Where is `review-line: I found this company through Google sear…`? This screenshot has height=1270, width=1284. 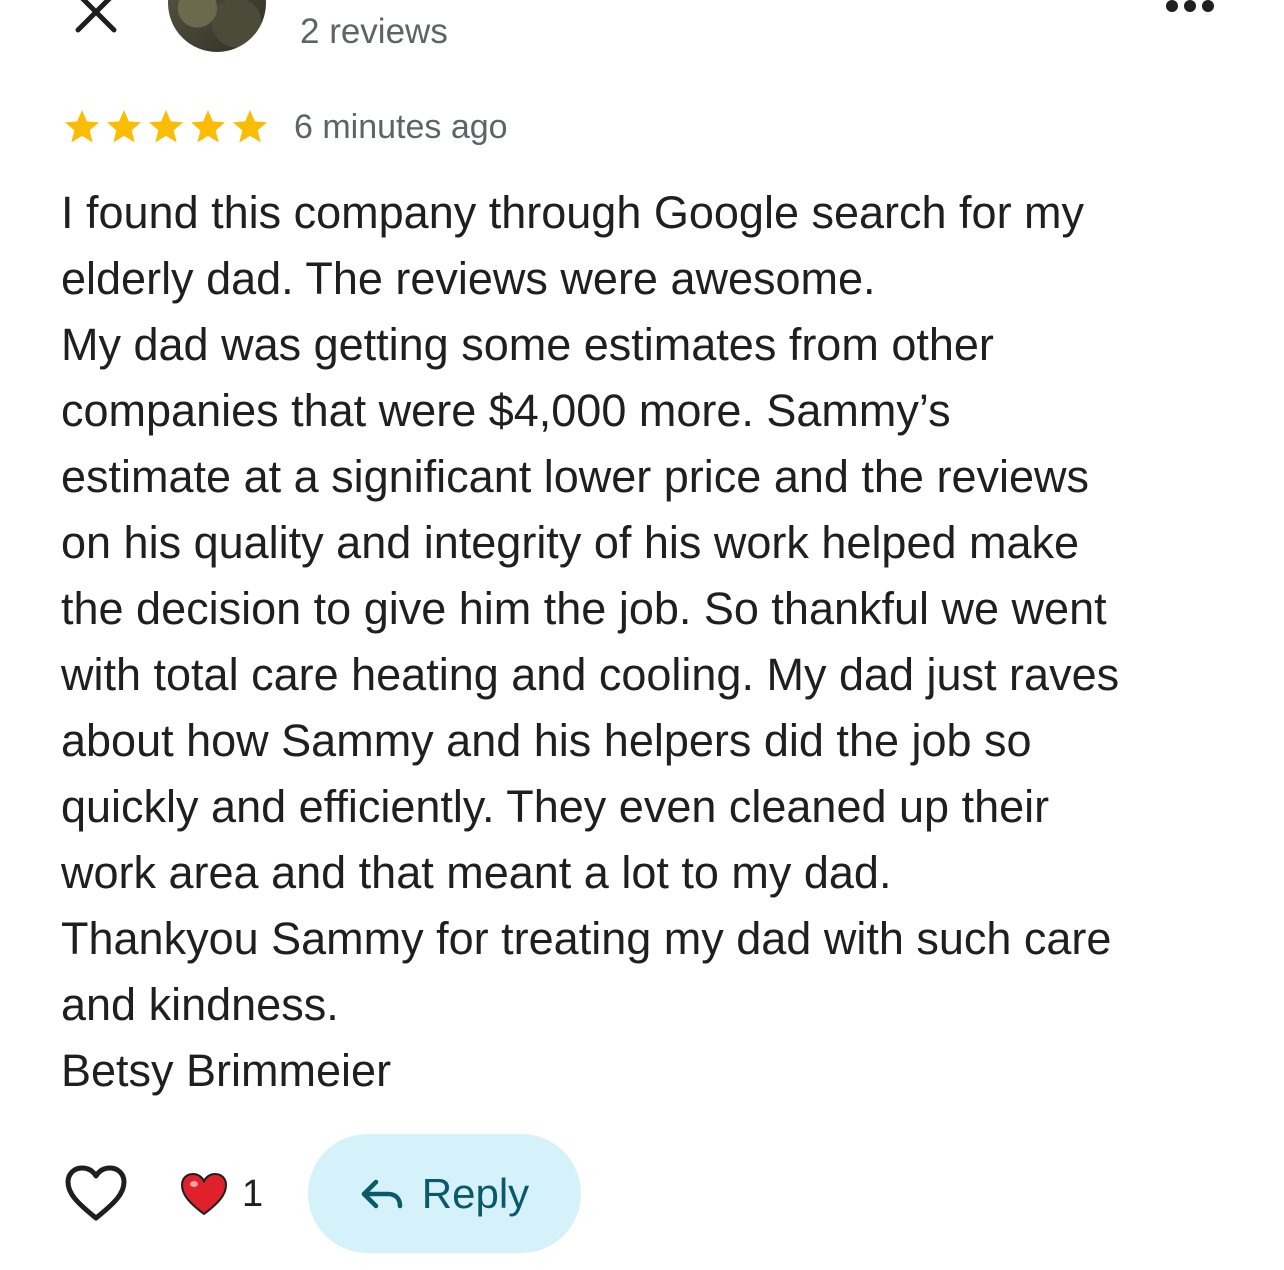
review-line: I found this company through Google sear… is located at coordinates (573, 212).